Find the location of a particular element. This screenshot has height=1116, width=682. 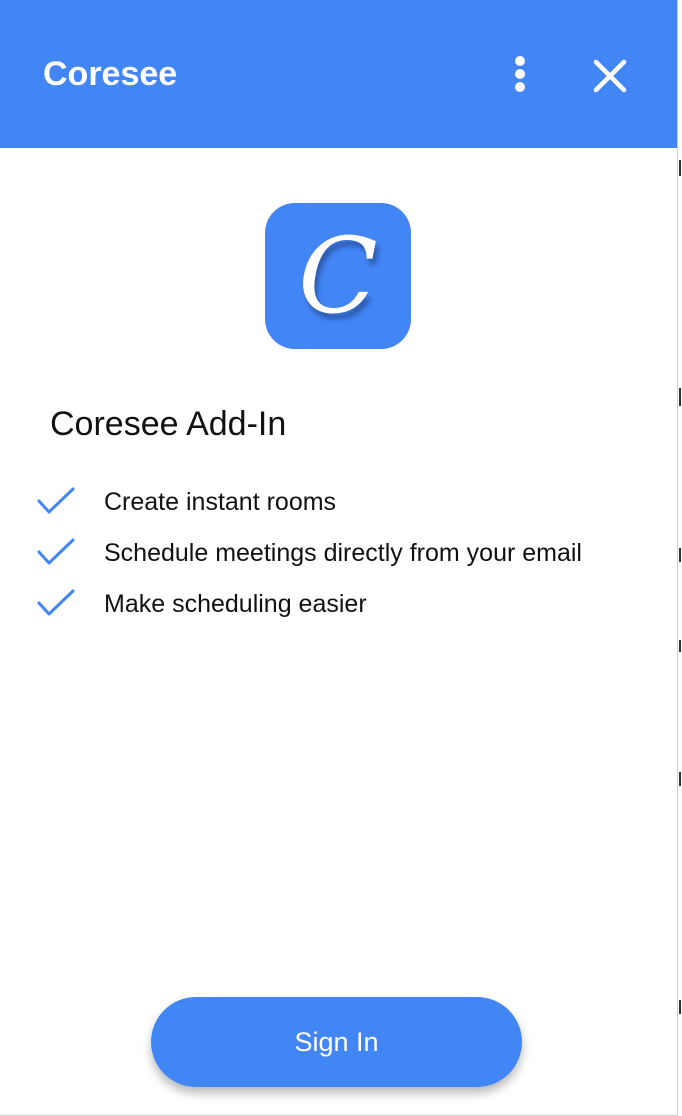

addin-title: Coresee Add-In is located at coordinates (168, 424).